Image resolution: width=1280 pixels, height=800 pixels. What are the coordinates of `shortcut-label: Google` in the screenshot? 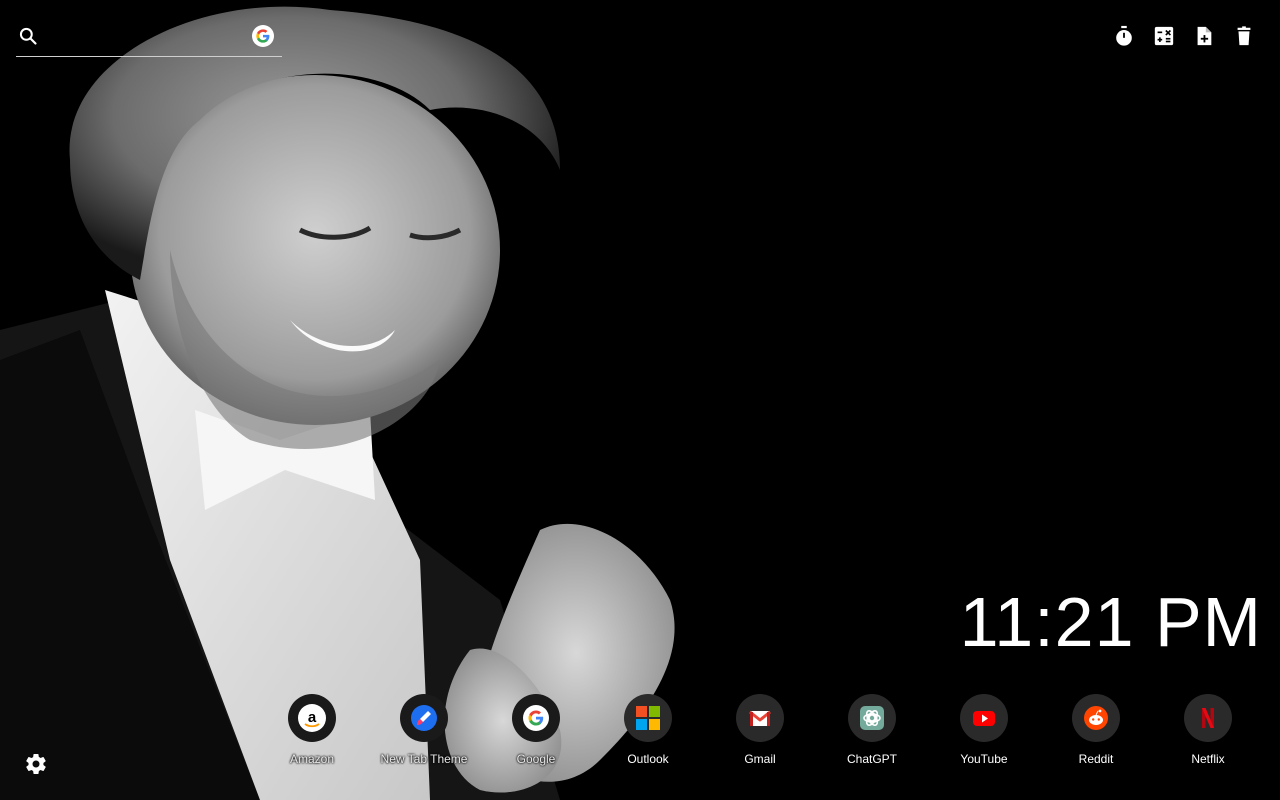 It's located at (536, 759).